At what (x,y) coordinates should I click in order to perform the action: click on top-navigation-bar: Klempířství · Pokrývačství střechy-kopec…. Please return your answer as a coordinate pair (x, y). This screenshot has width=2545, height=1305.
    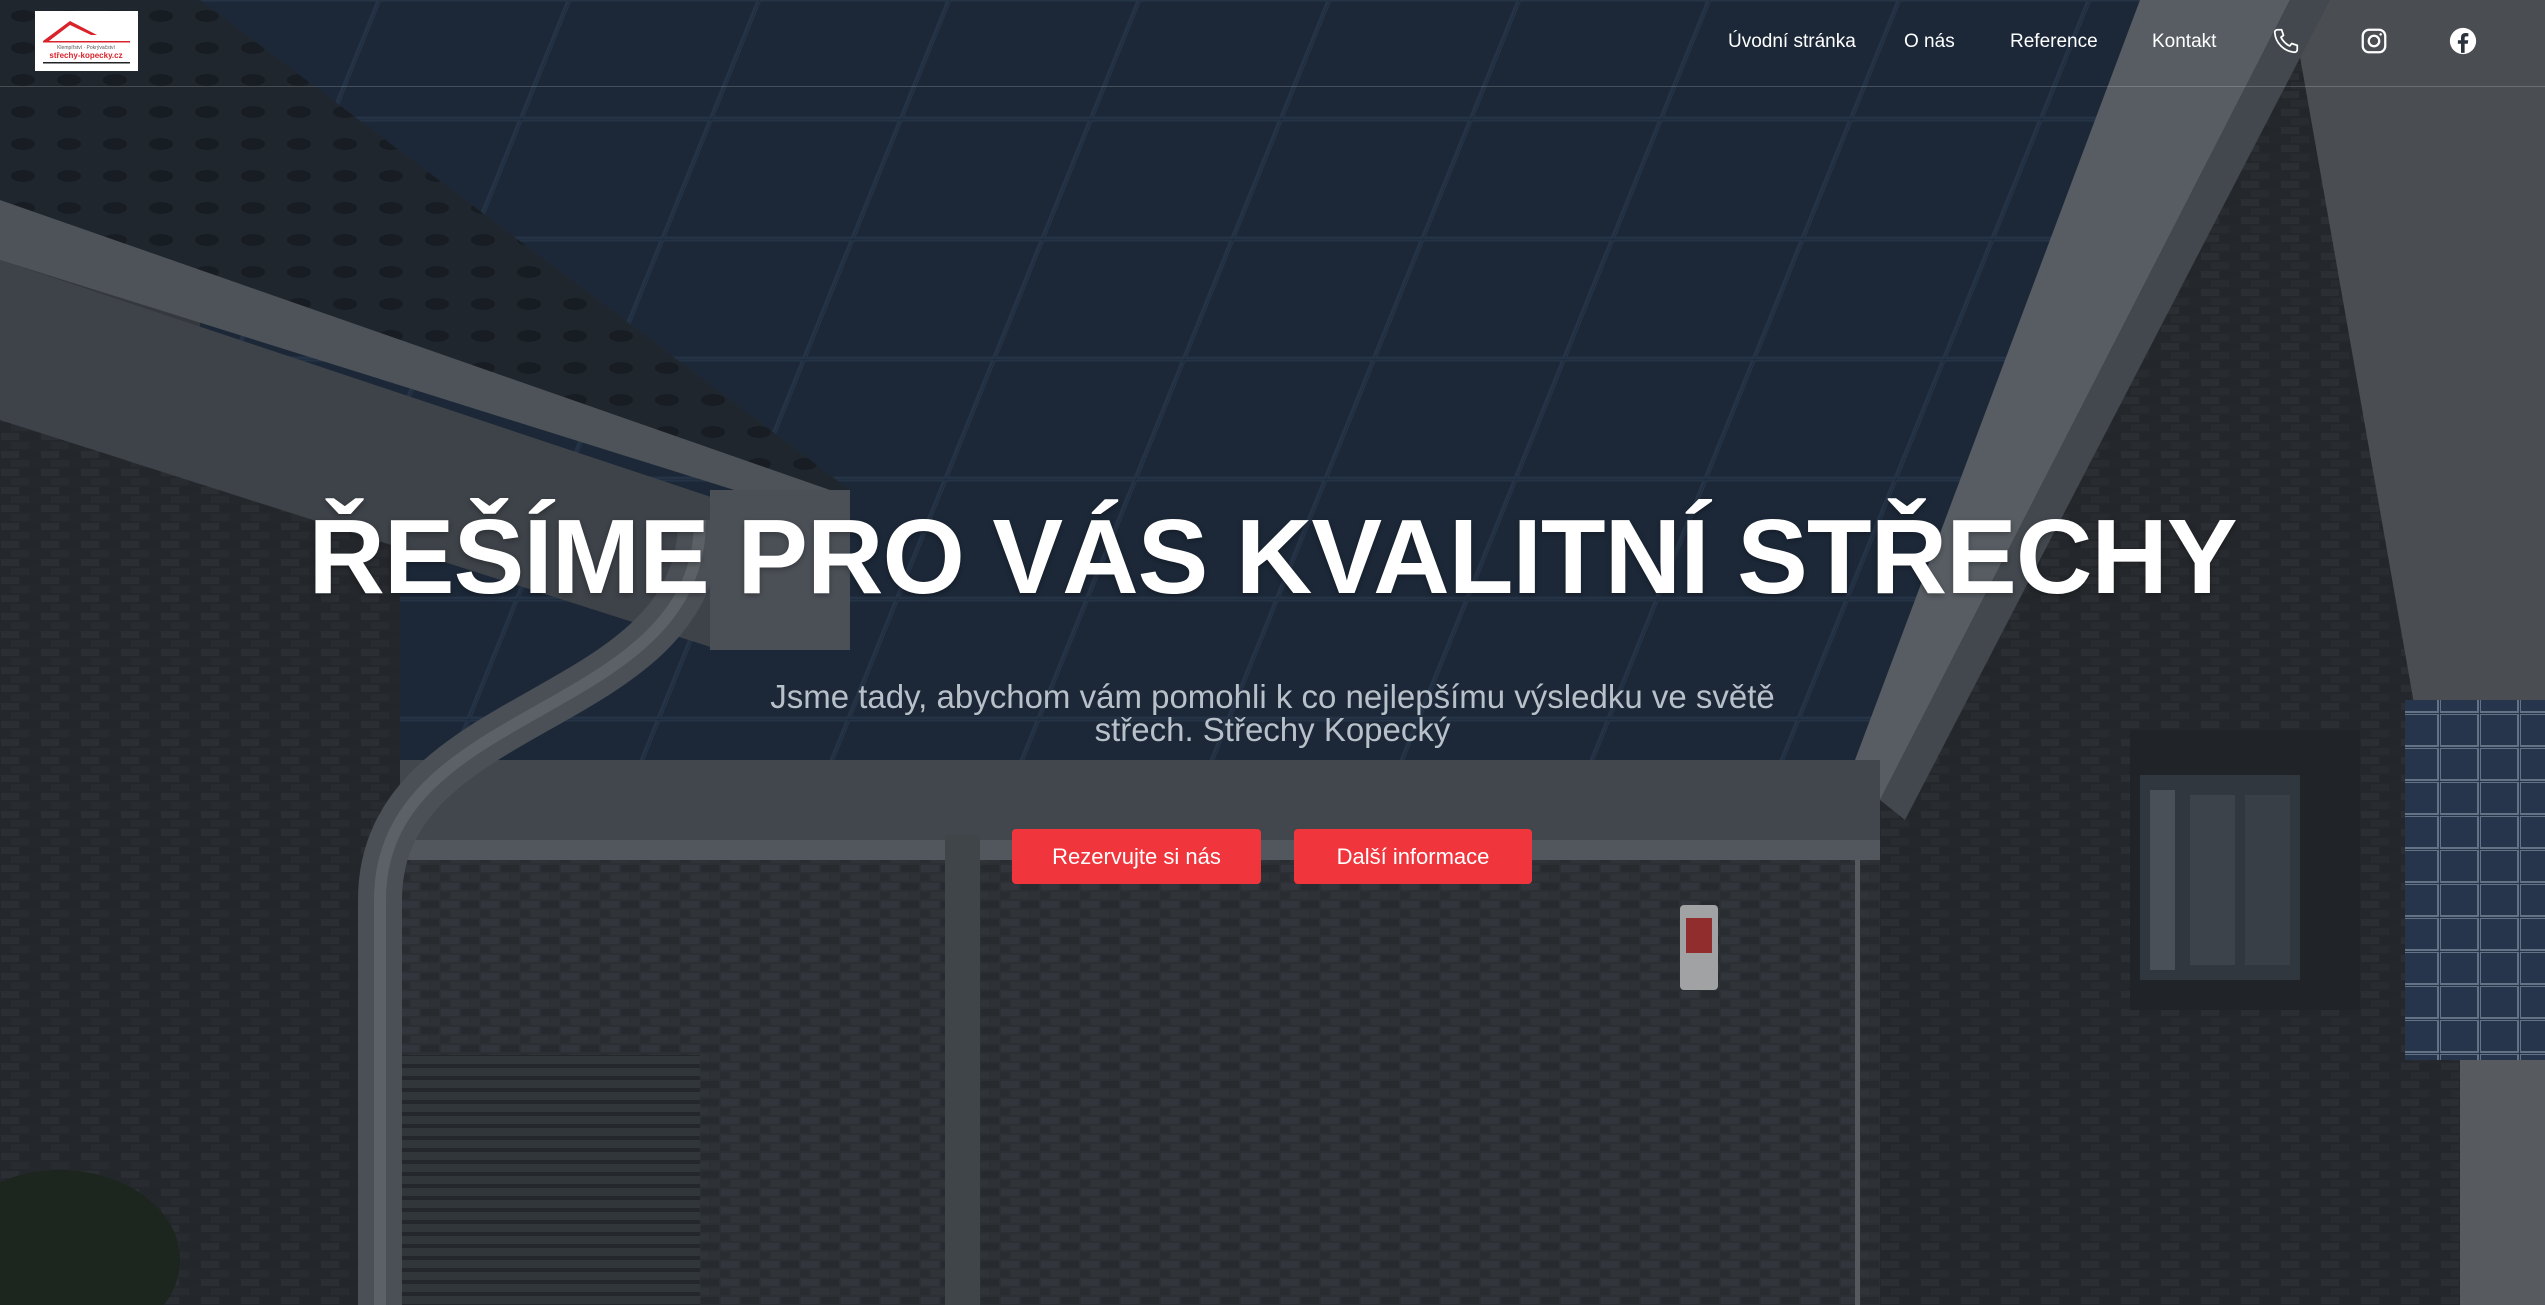
    Looking at the image, I should click on (1272, 43).